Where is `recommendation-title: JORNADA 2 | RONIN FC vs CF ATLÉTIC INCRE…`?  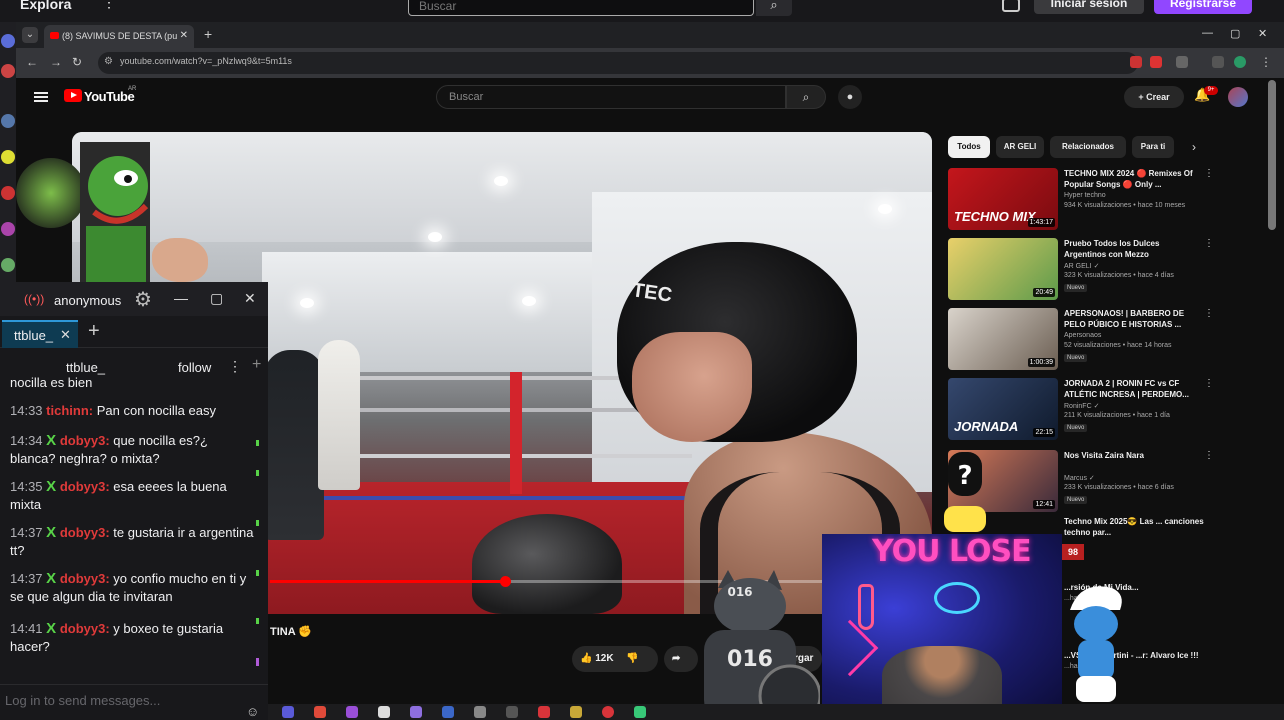 recommendation-title: JORNADA 2 | RONIN FC vs CF ATLÉTIC INCRE… is located at coordinates (1132, 389).